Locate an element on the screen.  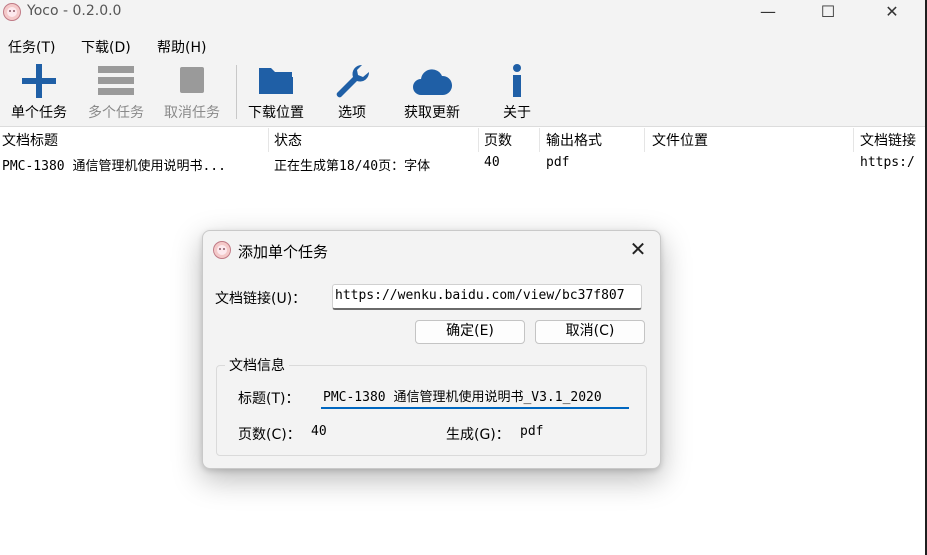
column-status: 状态 is located at coordinates (288, 140).